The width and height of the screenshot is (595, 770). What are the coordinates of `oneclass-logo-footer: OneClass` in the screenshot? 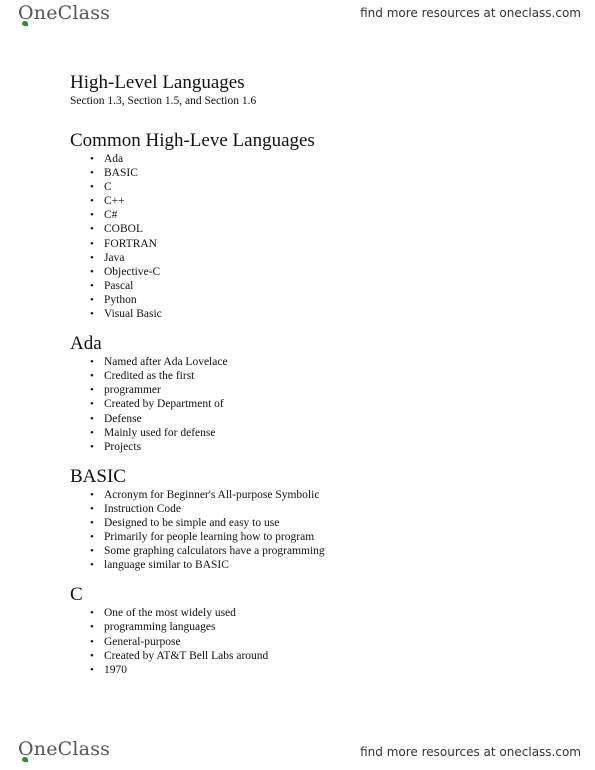 It's located at (64, 750).